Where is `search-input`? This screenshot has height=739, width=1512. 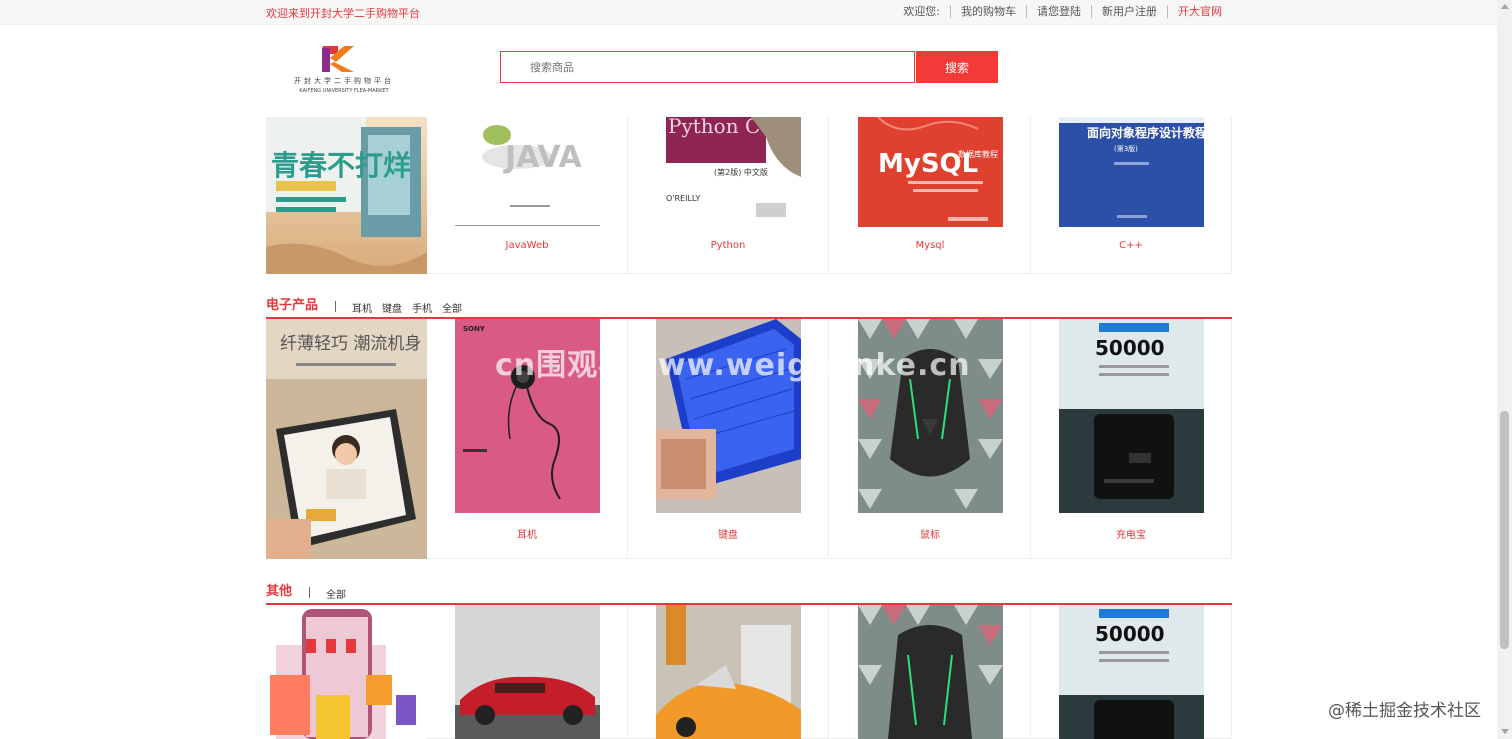
search-input is located at coordinates (707, 67).